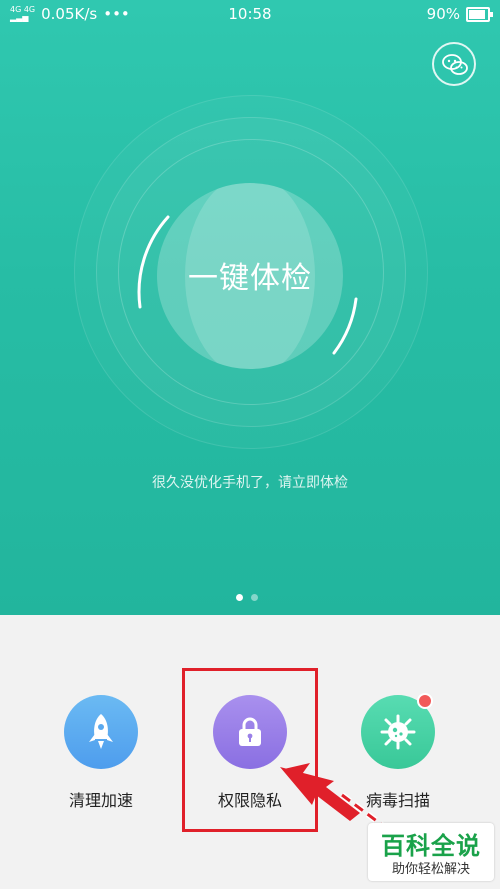 The image size is (500, 889). I want to click on clock: 10:58, so click(250, 14).